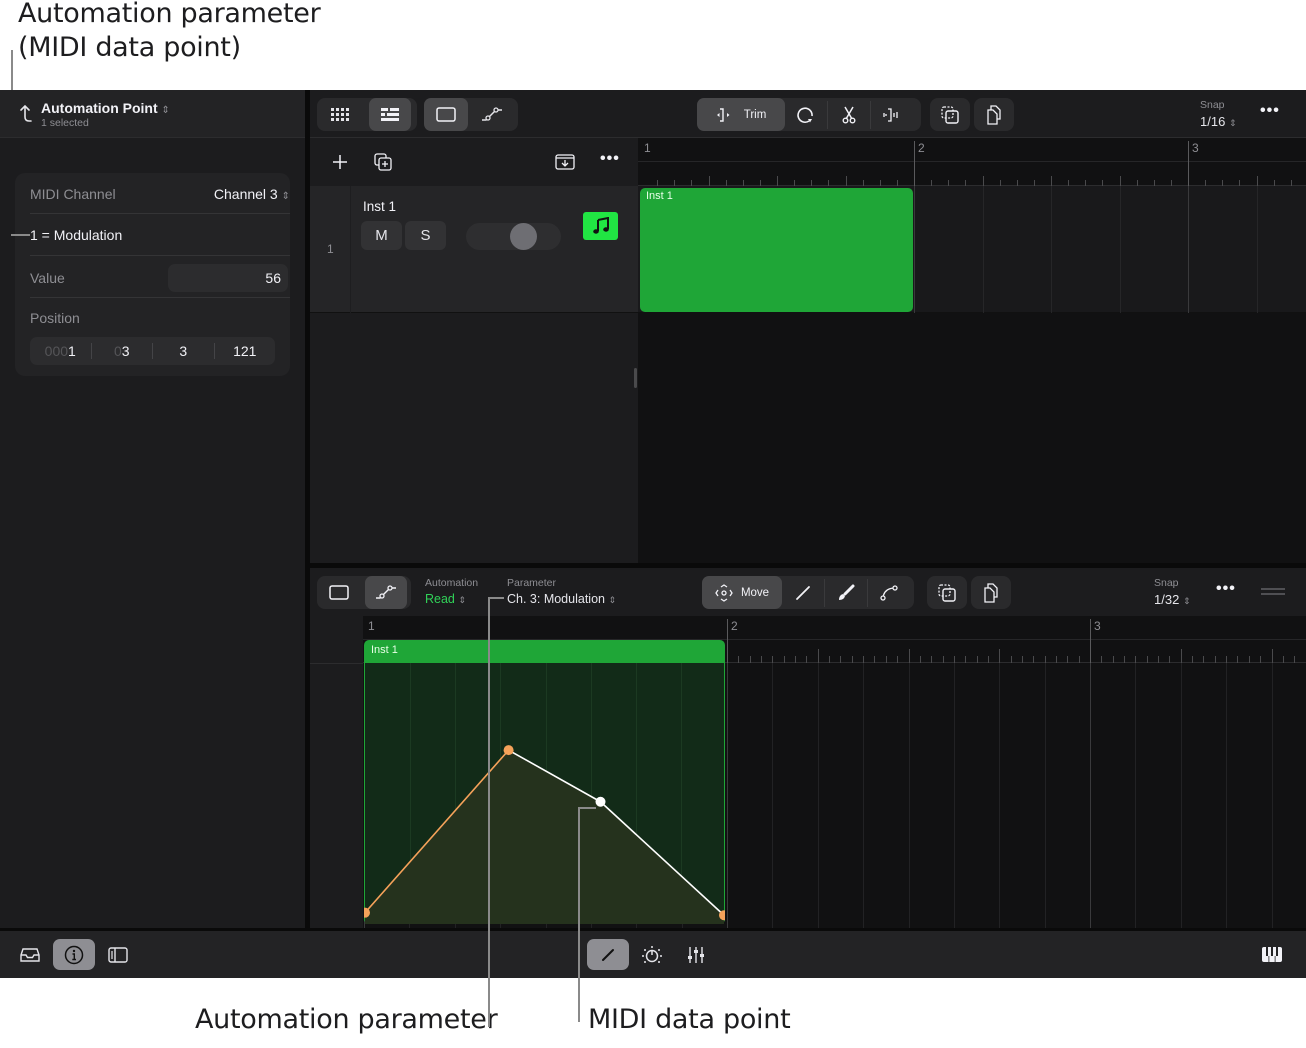 The height and width of the screenshot is (1048, 1306). I want to click on inspector-header: Automation Point ⇕ 1 selected, so click(152, 114).